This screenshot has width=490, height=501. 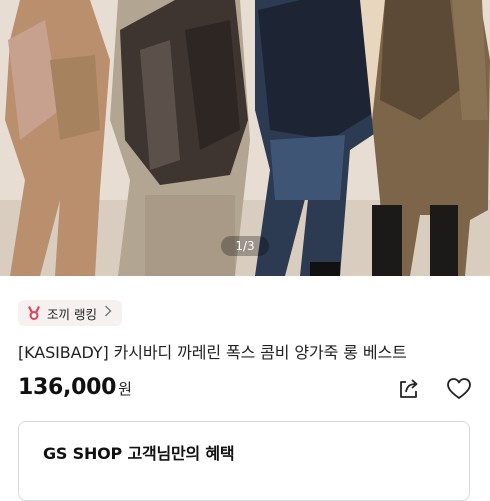 What do you see at coordinates (108, 313) in the screenshot?
I see `chevron-right-icon` at bounding box center [108, 313].